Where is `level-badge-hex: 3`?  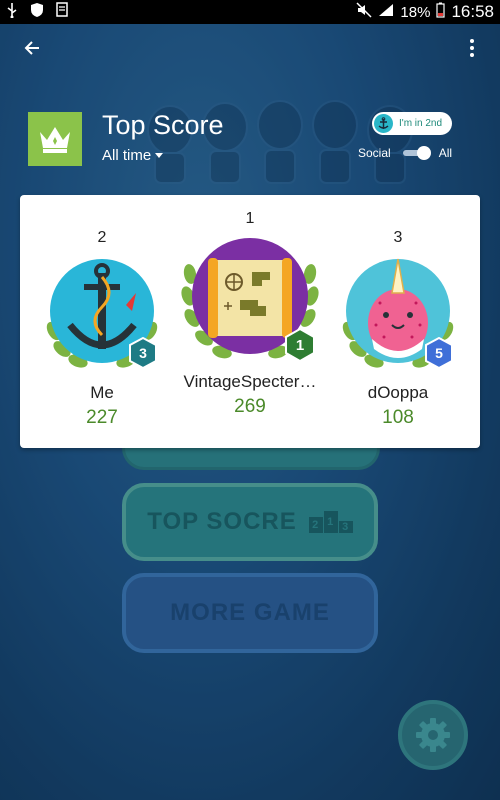 level-badge-hex: 3 is located at coordinates (143, 353).